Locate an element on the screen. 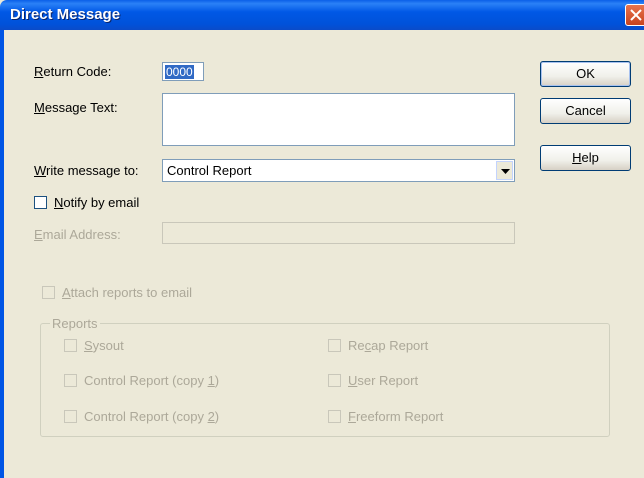 This screenshot has width=644, height=478. message-text-label: Message Text: is located at coordinates (76, 107).